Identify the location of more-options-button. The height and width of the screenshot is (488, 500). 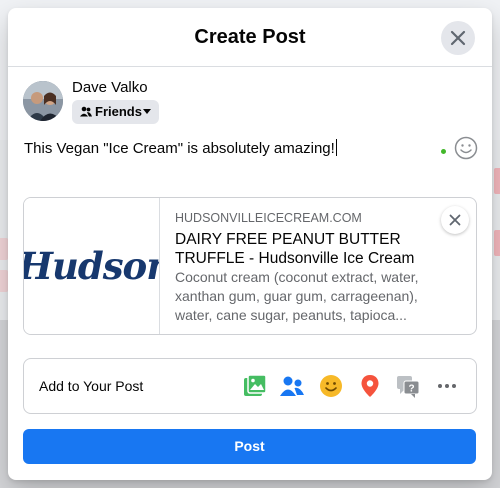
(447, 386).